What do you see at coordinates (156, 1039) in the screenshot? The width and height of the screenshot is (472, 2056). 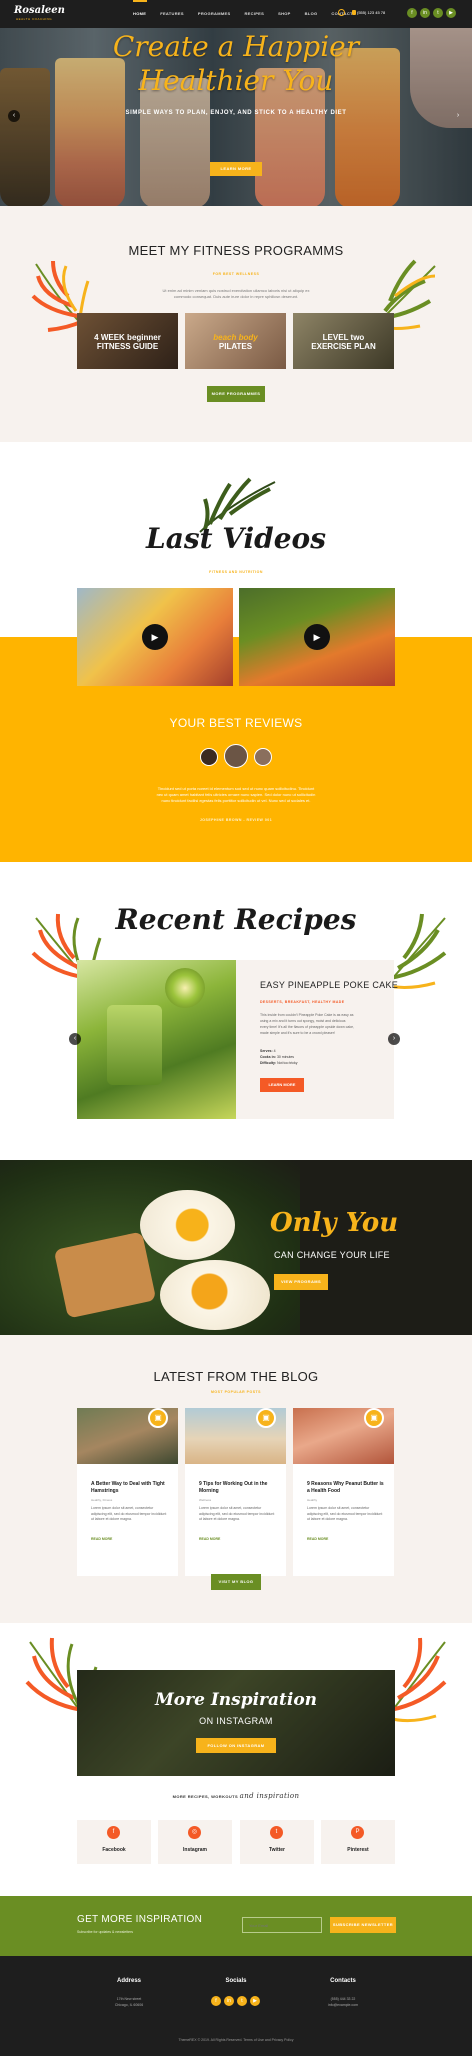 I see `recipe-image` at bounding box center [156, 1039].